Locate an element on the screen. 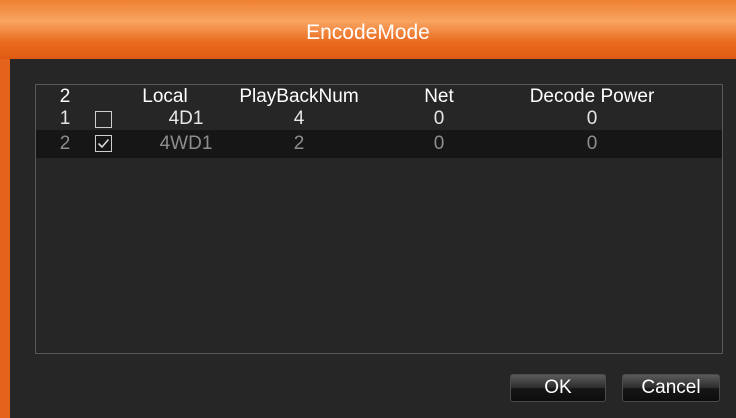  table-header: 2 Local PlayBackNum Net Decode Power is located at coordinates (379, 97).